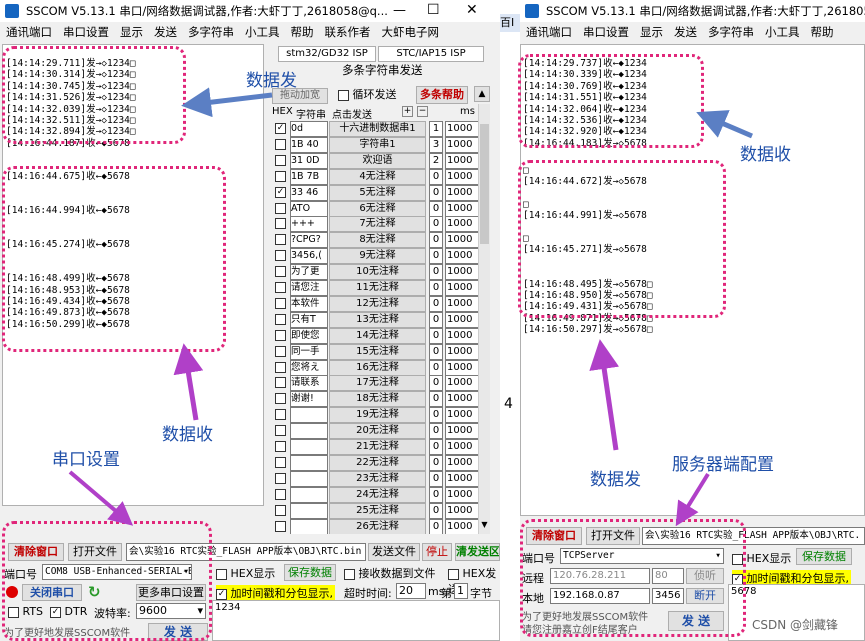 This screenshot has width=865, height=641. Describe the element at coordinates (765, 155) in the screenshot. I see `label-right-recv: 数据收` at that location.